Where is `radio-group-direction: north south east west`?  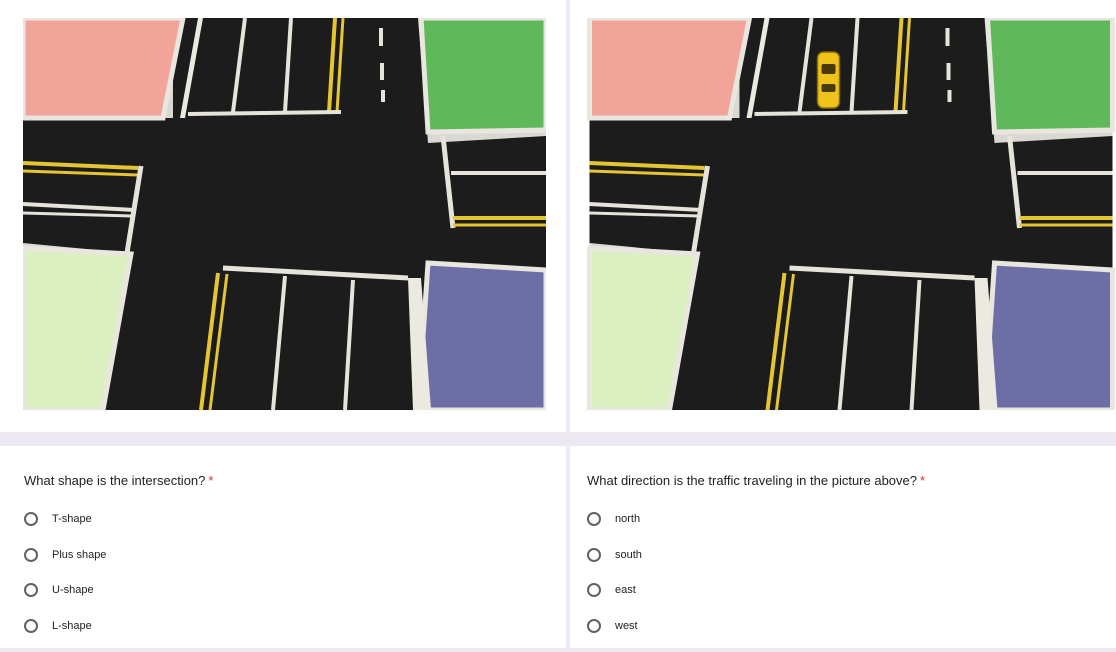
radio-group-direction: north south east west is located at coordinates (614, 581).